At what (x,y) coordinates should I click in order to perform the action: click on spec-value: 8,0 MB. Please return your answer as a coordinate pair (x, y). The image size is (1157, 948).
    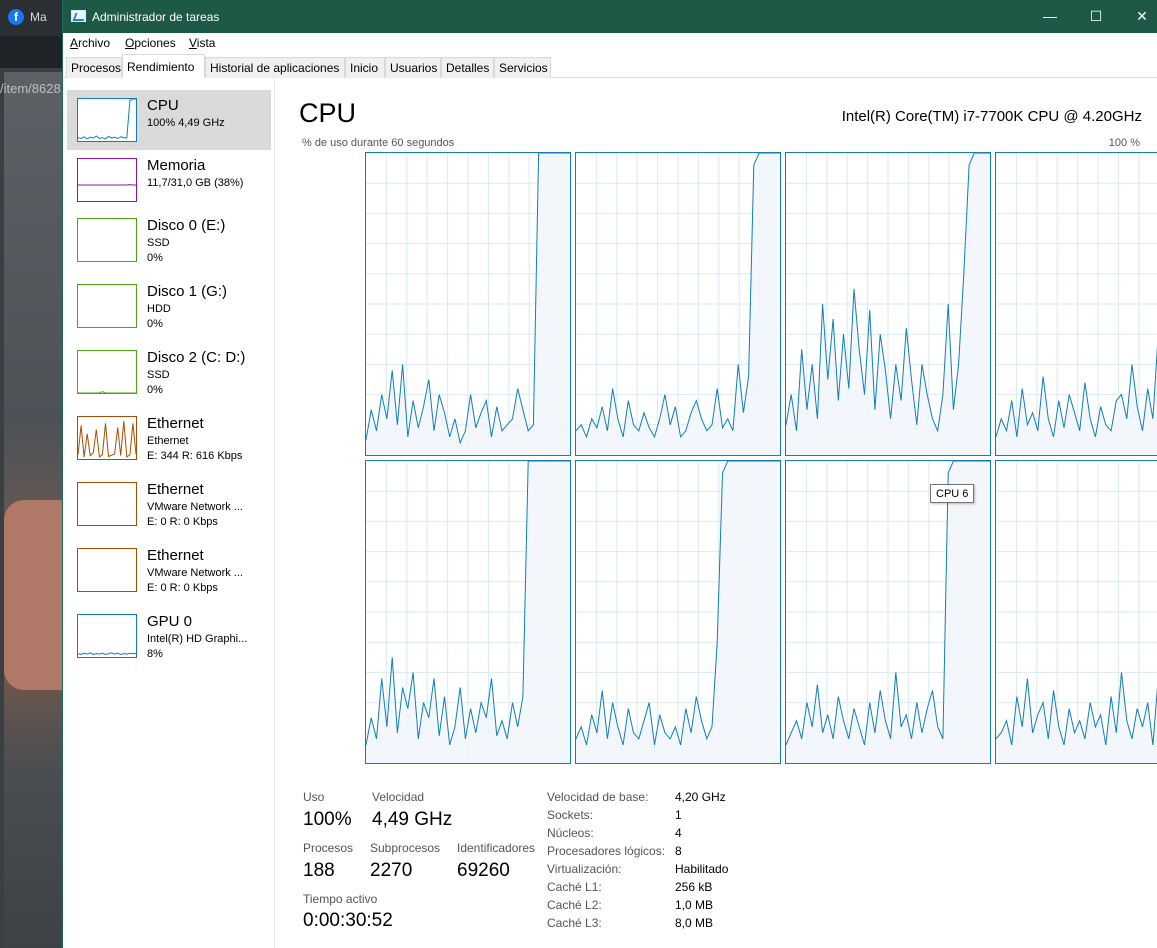
    Looking at the image, I should click on (694, 923).